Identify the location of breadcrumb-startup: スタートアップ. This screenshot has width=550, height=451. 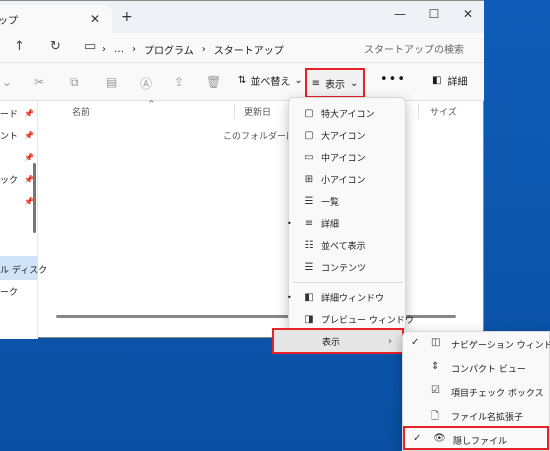
(249, 49).